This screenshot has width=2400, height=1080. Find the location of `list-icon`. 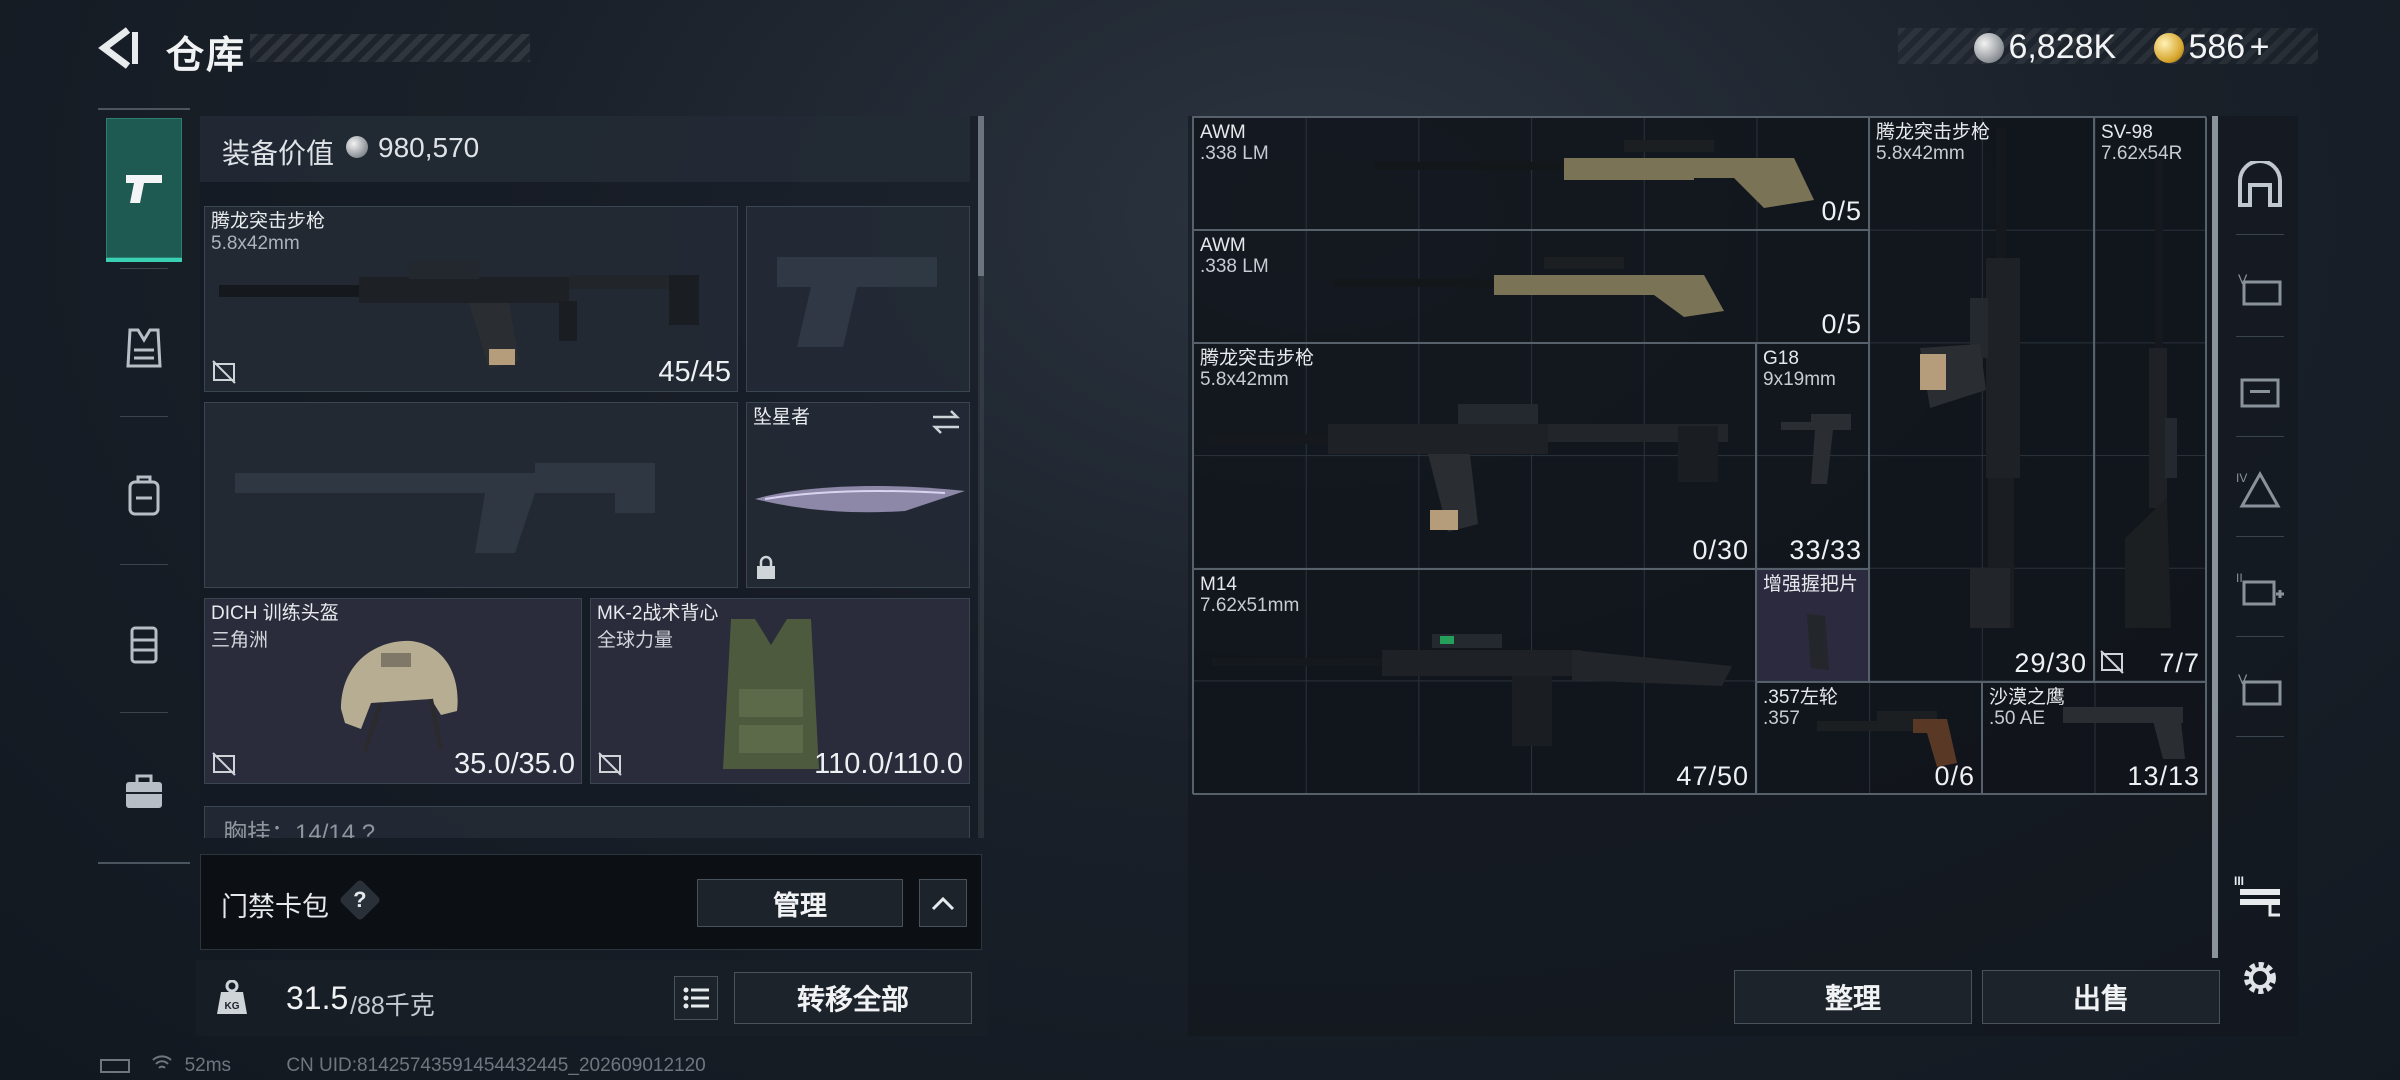

list-icon is located at coordinates (696, 998).